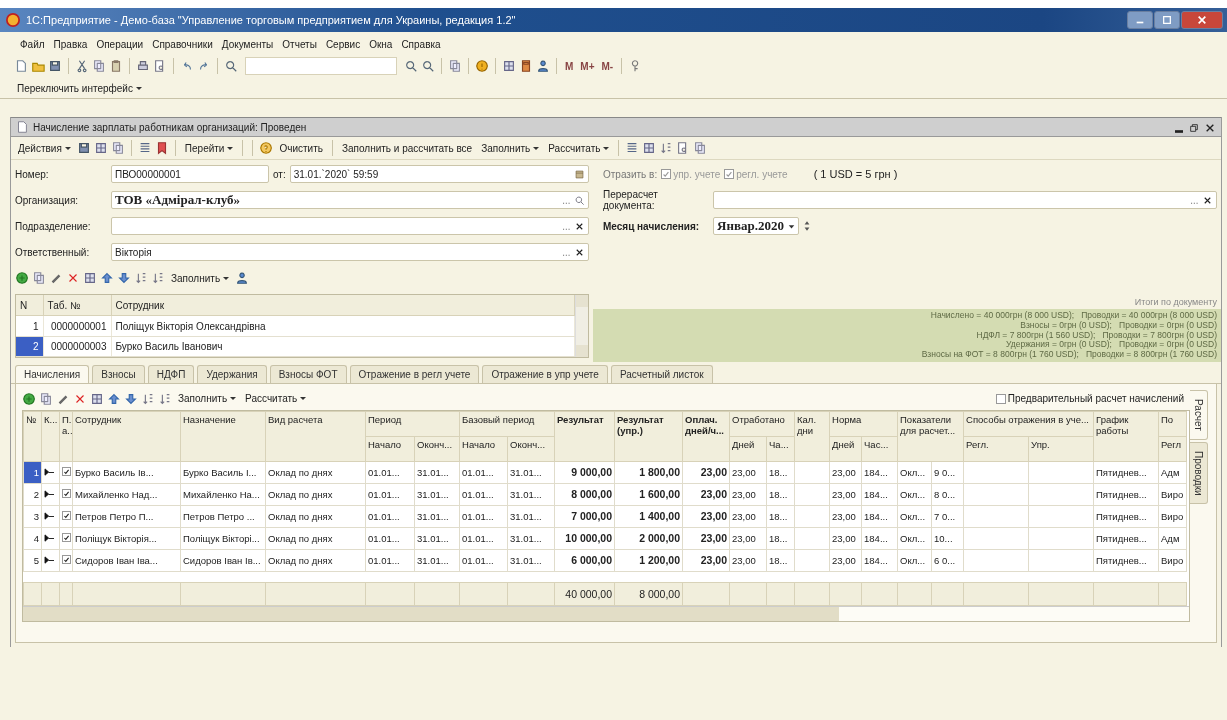 This screenshot has width=1227, height=720. I want to click on menu-item: Отчеты, so click(299, 44).